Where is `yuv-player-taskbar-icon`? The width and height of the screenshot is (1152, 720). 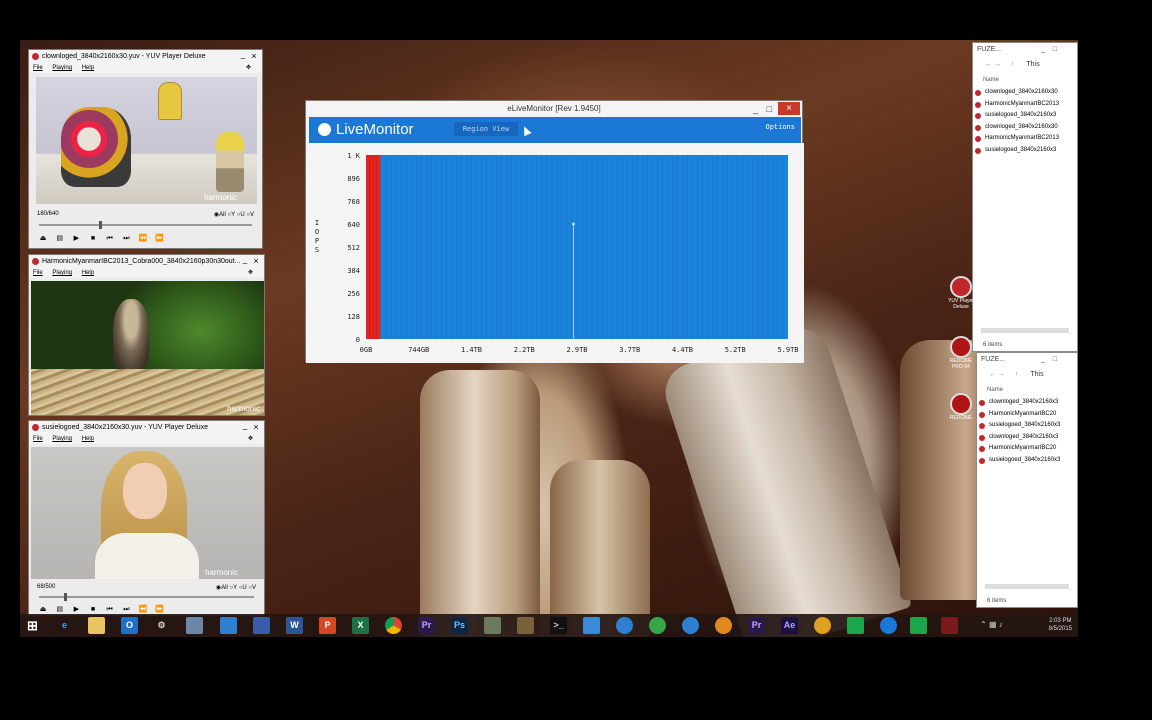
yuv-player-taskbar-icon is located at coordinates (949, 625).